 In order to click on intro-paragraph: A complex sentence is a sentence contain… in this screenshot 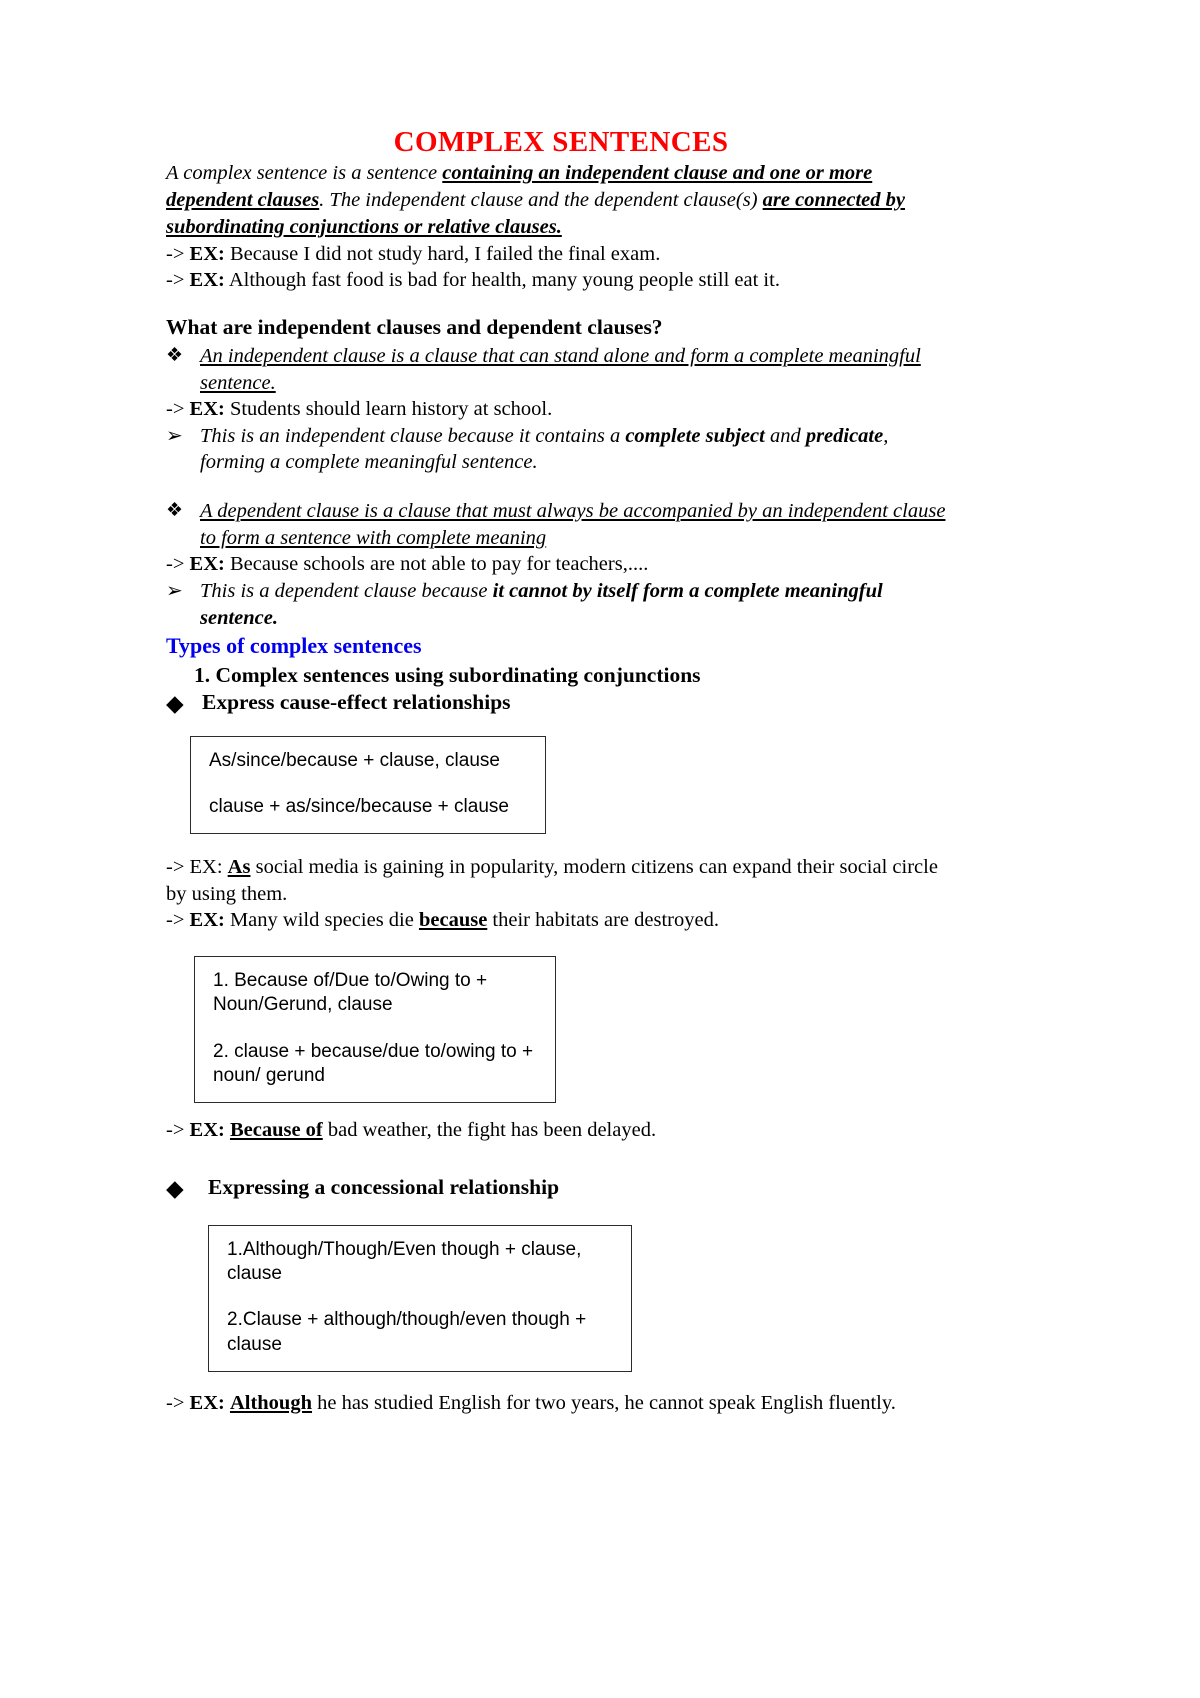, I will do `click(561, 200)`.